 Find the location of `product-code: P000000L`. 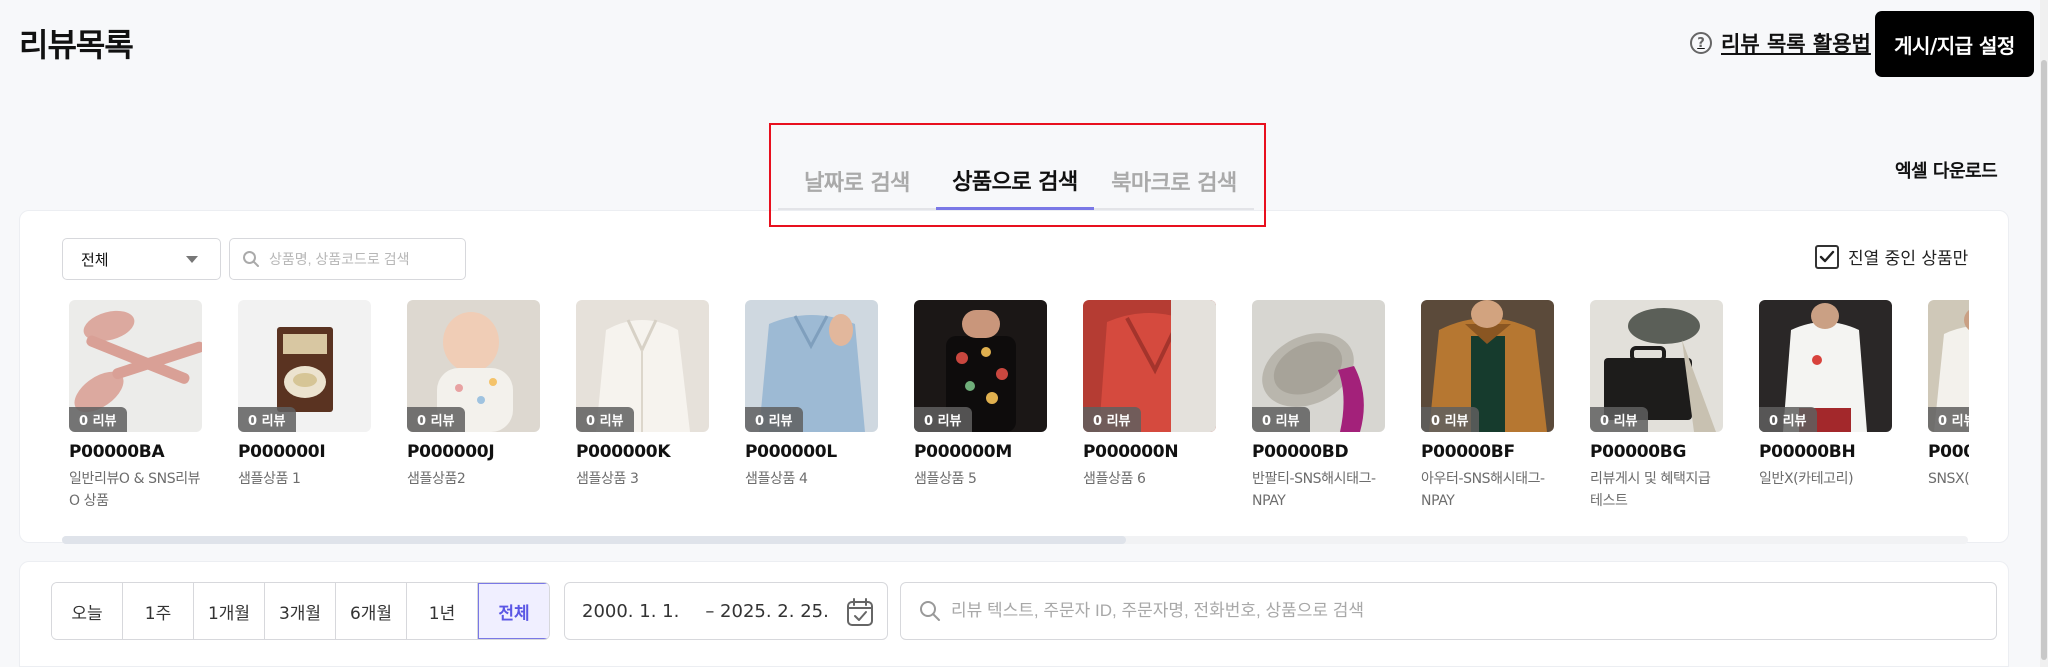

product-code: P000000L is located at coordinates (791, 452).